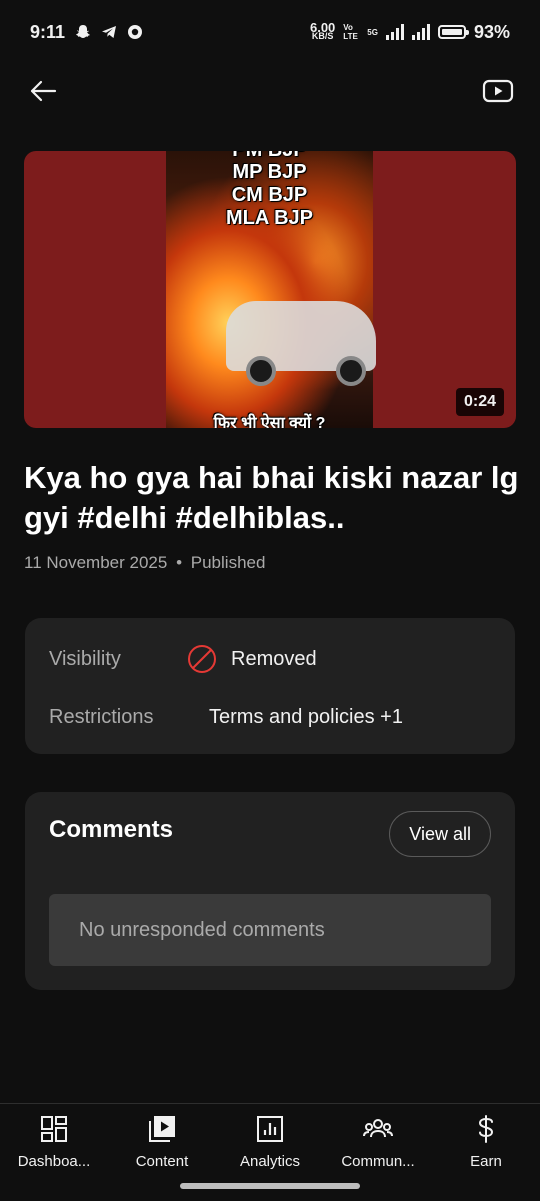 The height and width of the screenshot is (1201, 540). Describe the element at coordinates (486, 1129) in the screenshot. I see `earn-icon` at that location.